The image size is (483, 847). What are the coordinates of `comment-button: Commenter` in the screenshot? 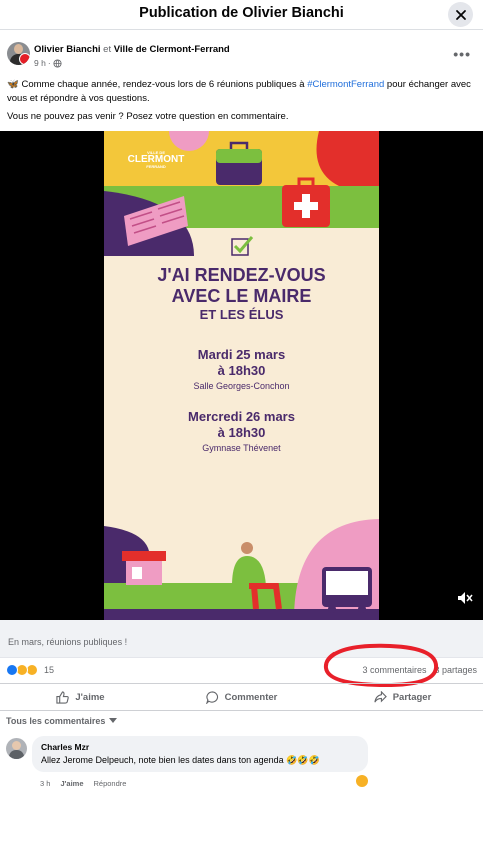 It's located at (241, 697).